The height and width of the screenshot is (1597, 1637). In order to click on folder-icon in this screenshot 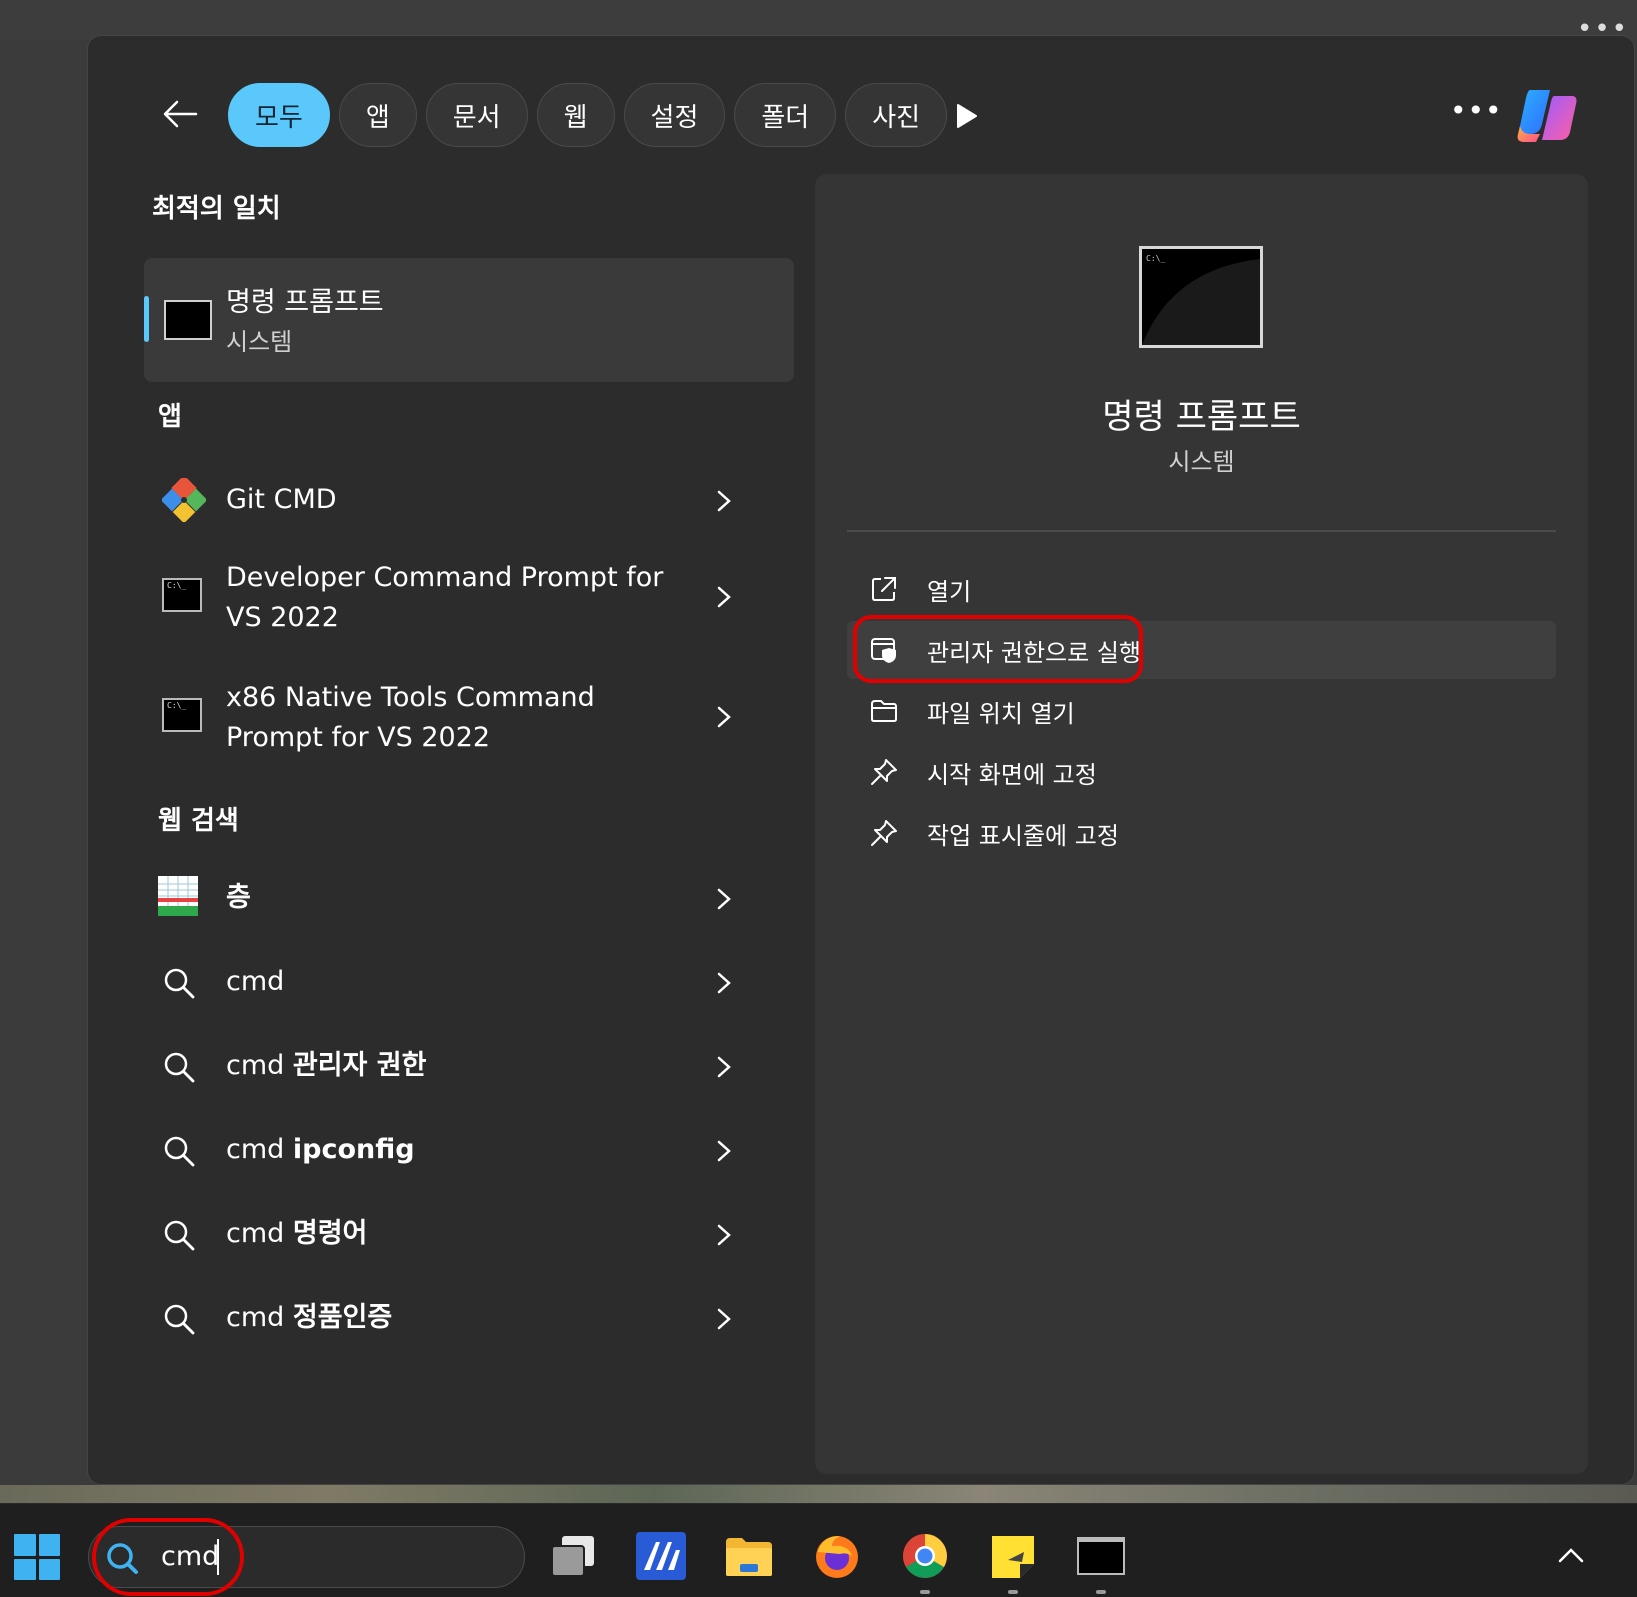, I will do `click(884, 711)`.